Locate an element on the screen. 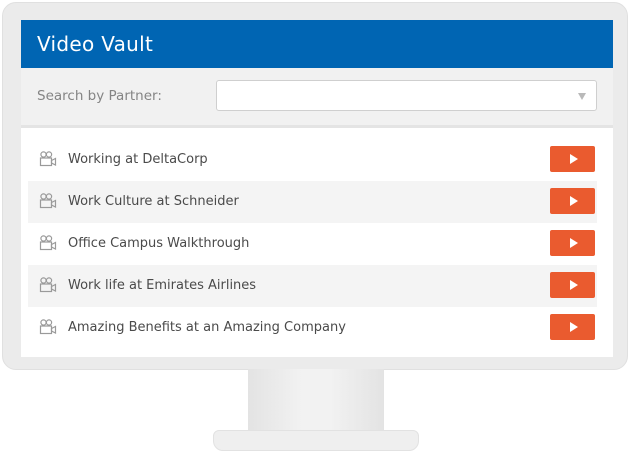 This screenshot has height=455, width=632. app-title: Video Vault is located at coordinates (95, 44).